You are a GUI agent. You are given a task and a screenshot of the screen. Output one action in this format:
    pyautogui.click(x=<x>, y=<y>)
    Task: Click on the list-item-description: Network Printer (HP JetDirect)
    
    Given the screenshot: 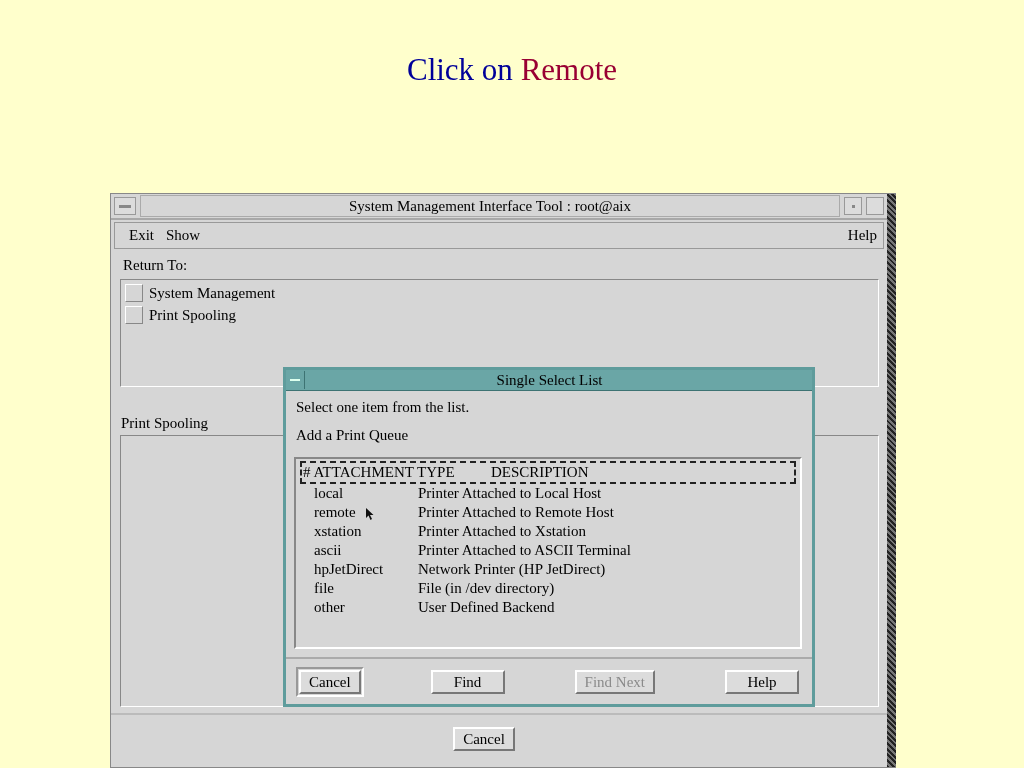 What is the action you would take?
    pyautogui.click(x=512, y=569)
    